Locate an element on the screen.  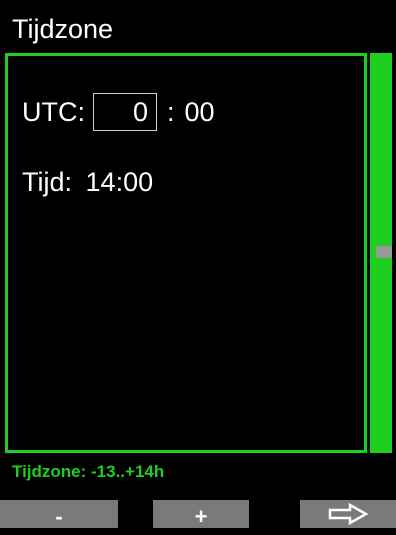
scrollbar is located at coordinates (381, 253).